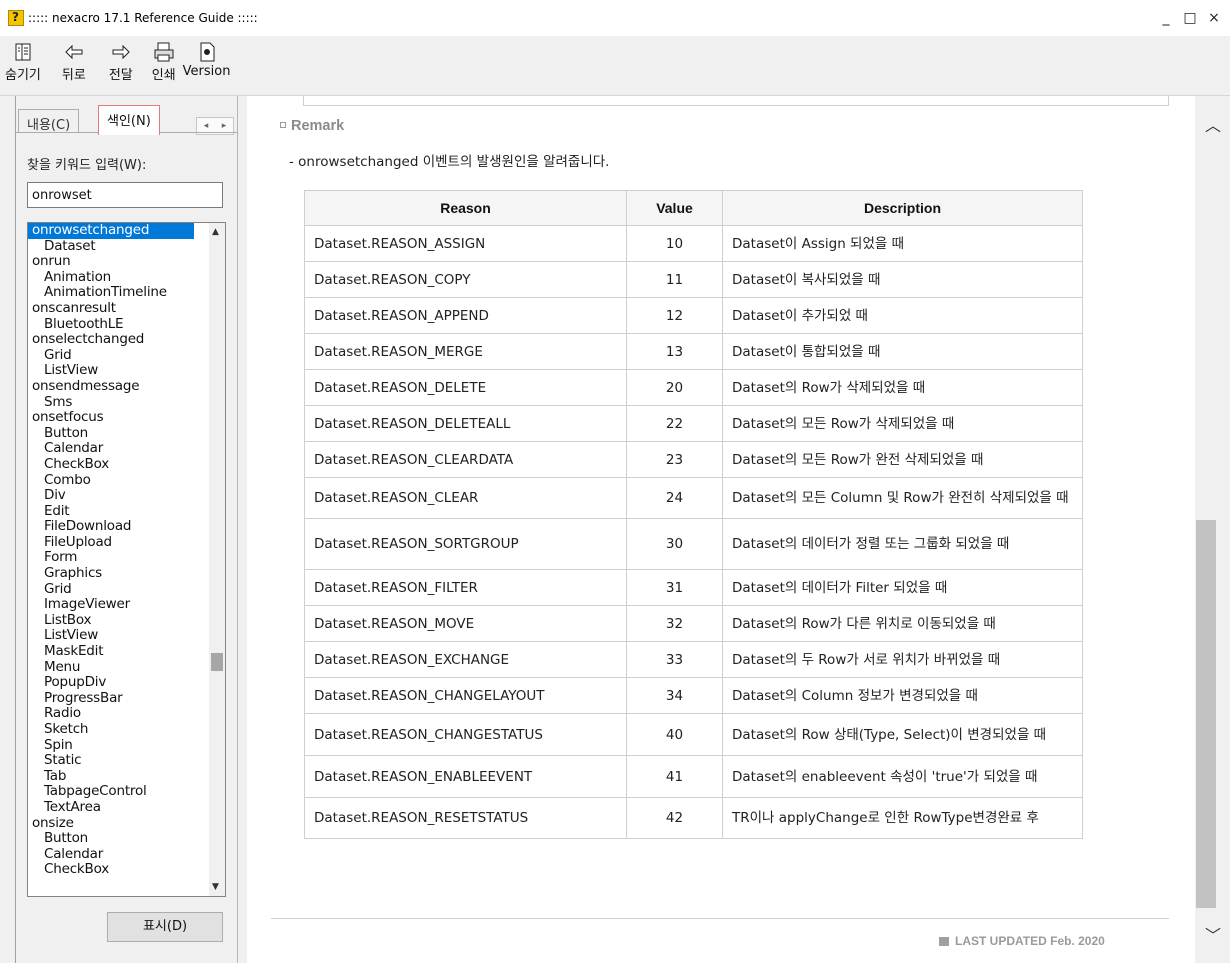 This screenshot has height=963, width=1230. Describe the element at coordinates (119, 683) in the screenshot. I see `list-item: PopupDiv` at that location.